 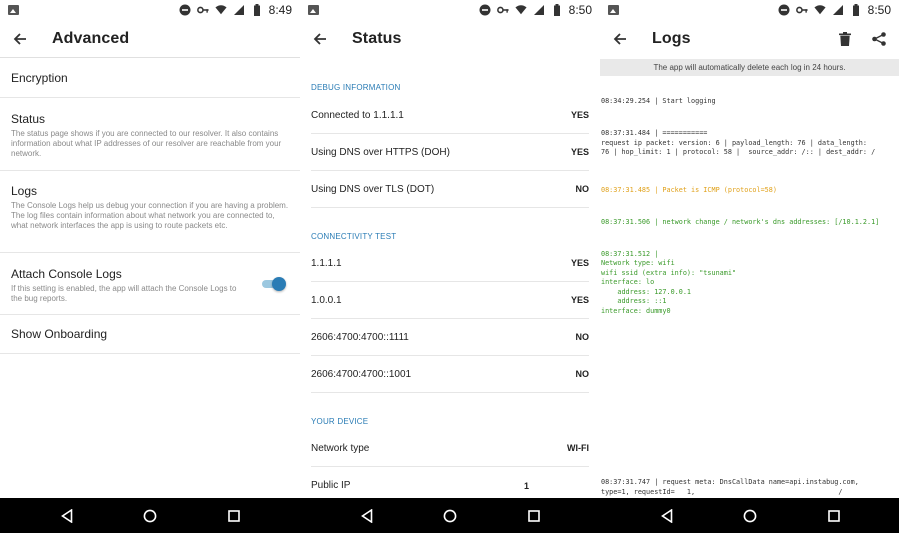 I want to click on row-label: Using DNS over TLS (DOT), so click(x=373, y=189).